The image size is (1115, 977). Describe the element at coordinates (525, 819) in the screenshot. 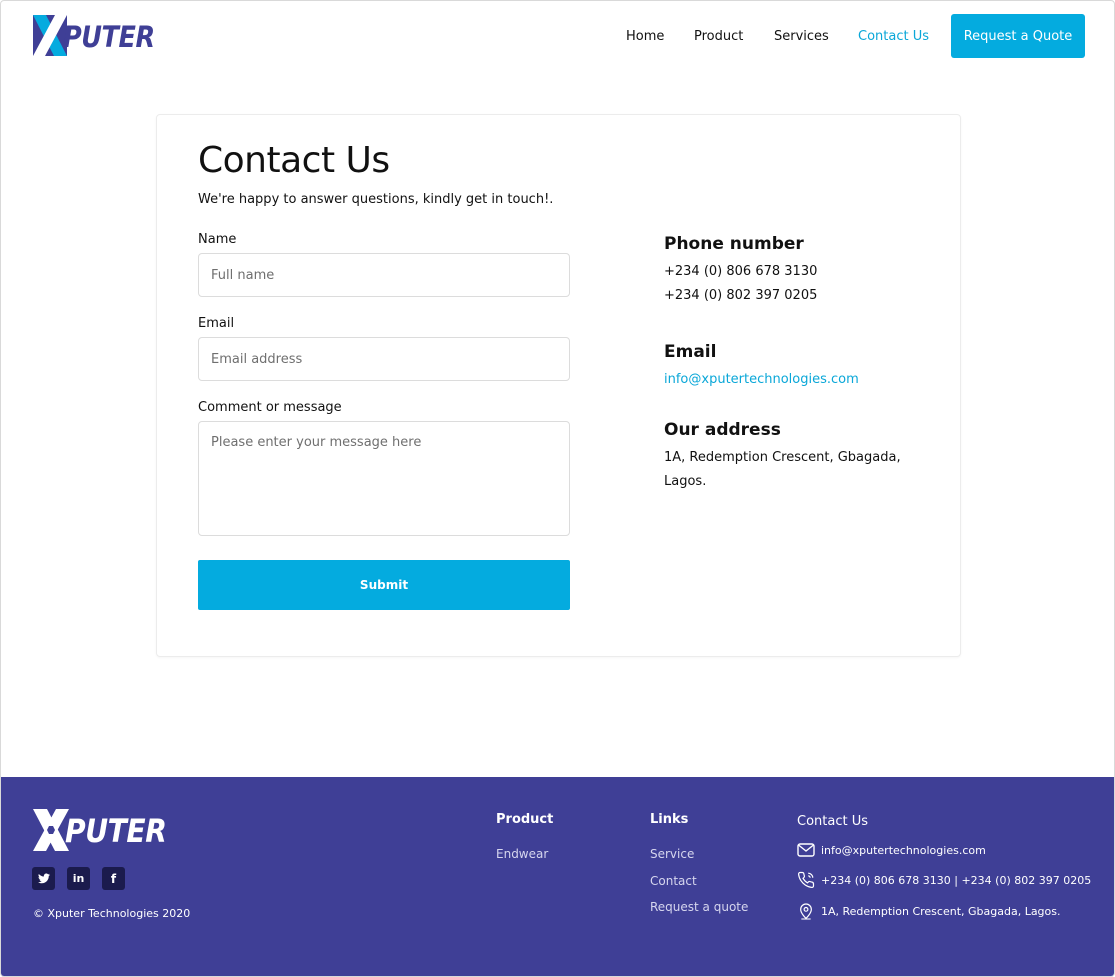

I see `footer-product-heading: Product` at that location.